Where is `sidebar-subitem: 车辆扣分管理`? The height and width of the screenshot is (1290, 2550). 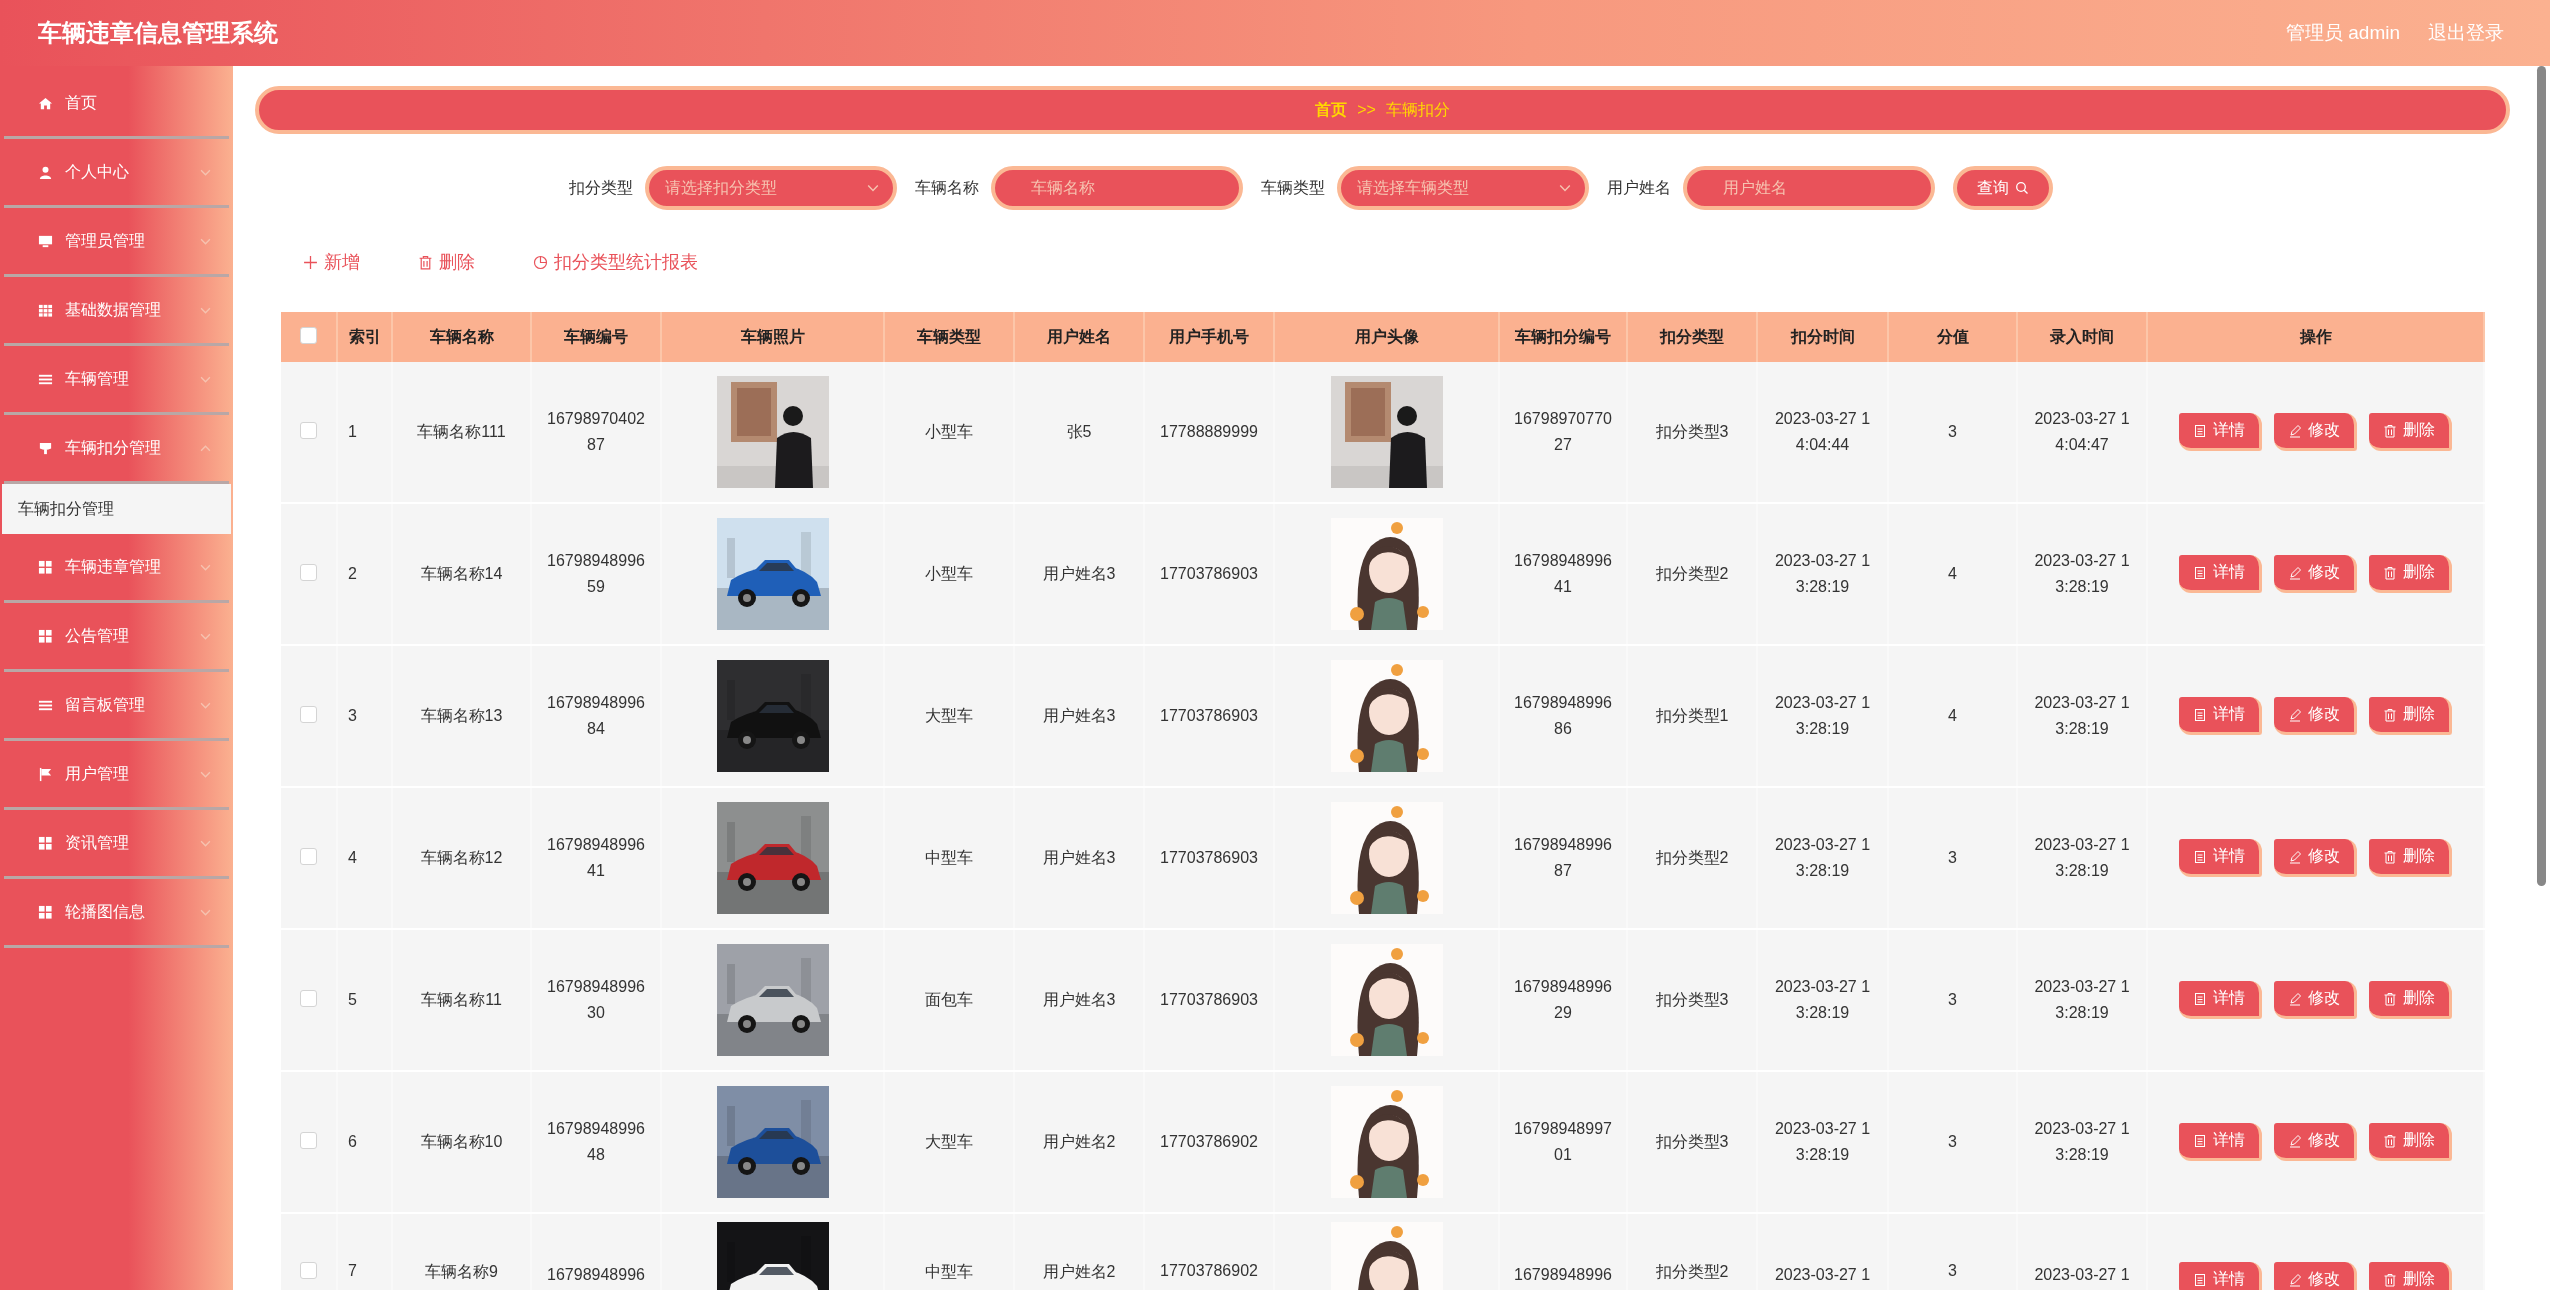 sidebar-subitem: 车辆扣分管理 is located at coordinates (116, 509).